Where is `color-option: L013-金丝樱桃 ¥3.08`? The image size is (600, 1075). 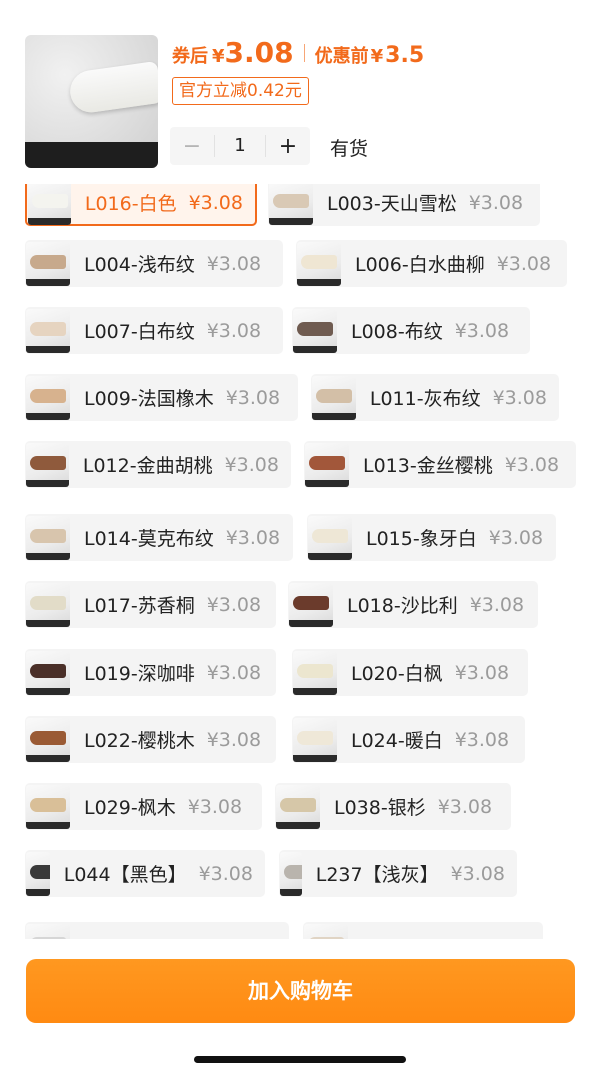 color-option: L013-金丝樱桃 ¥3.08 is located at coordinates (440, 464).